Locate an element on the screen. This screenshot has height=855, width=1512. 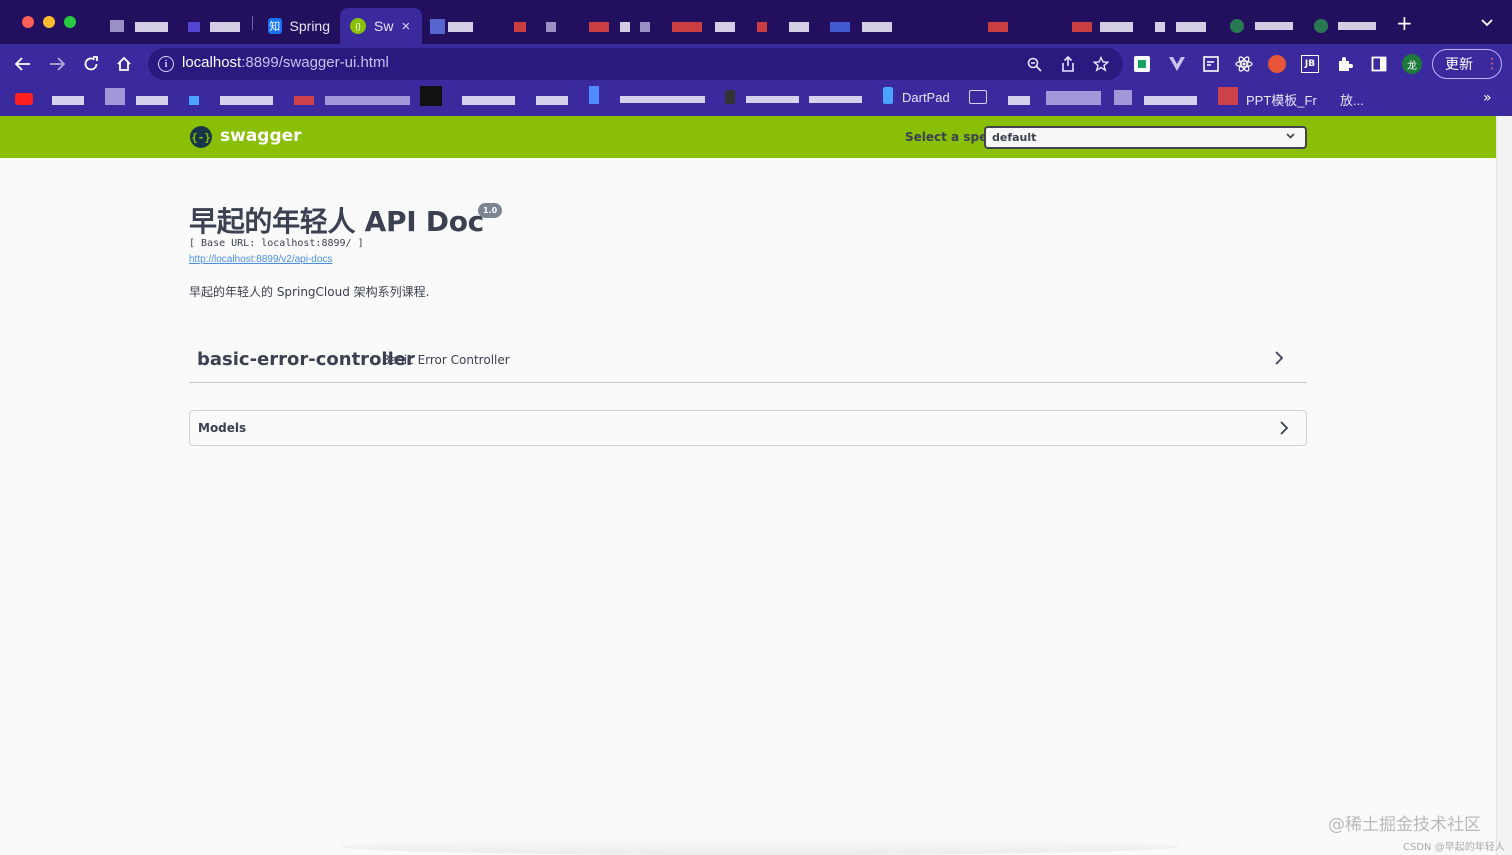
extension-green-icon is located at coordinates (1142, 64).